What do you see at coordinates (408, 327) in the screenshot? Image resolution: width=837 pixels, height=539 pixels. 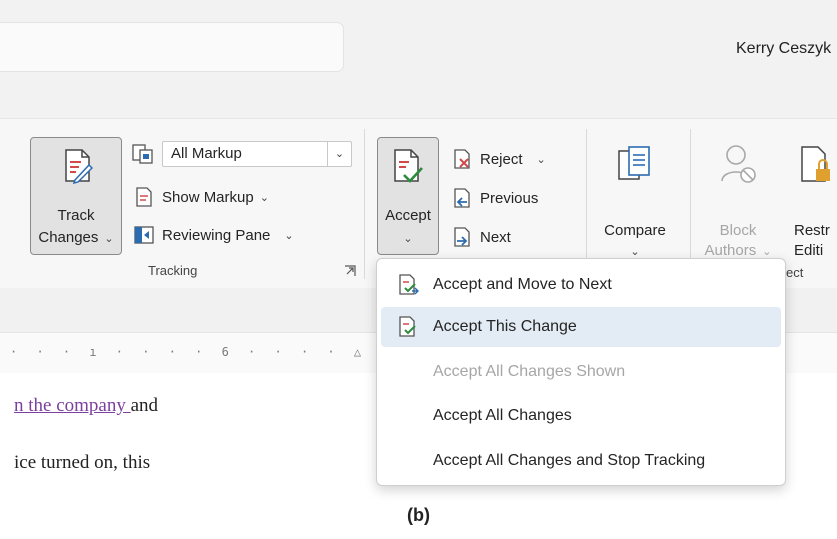 I see `accept-change-icon` at bounding box center [408, 327].